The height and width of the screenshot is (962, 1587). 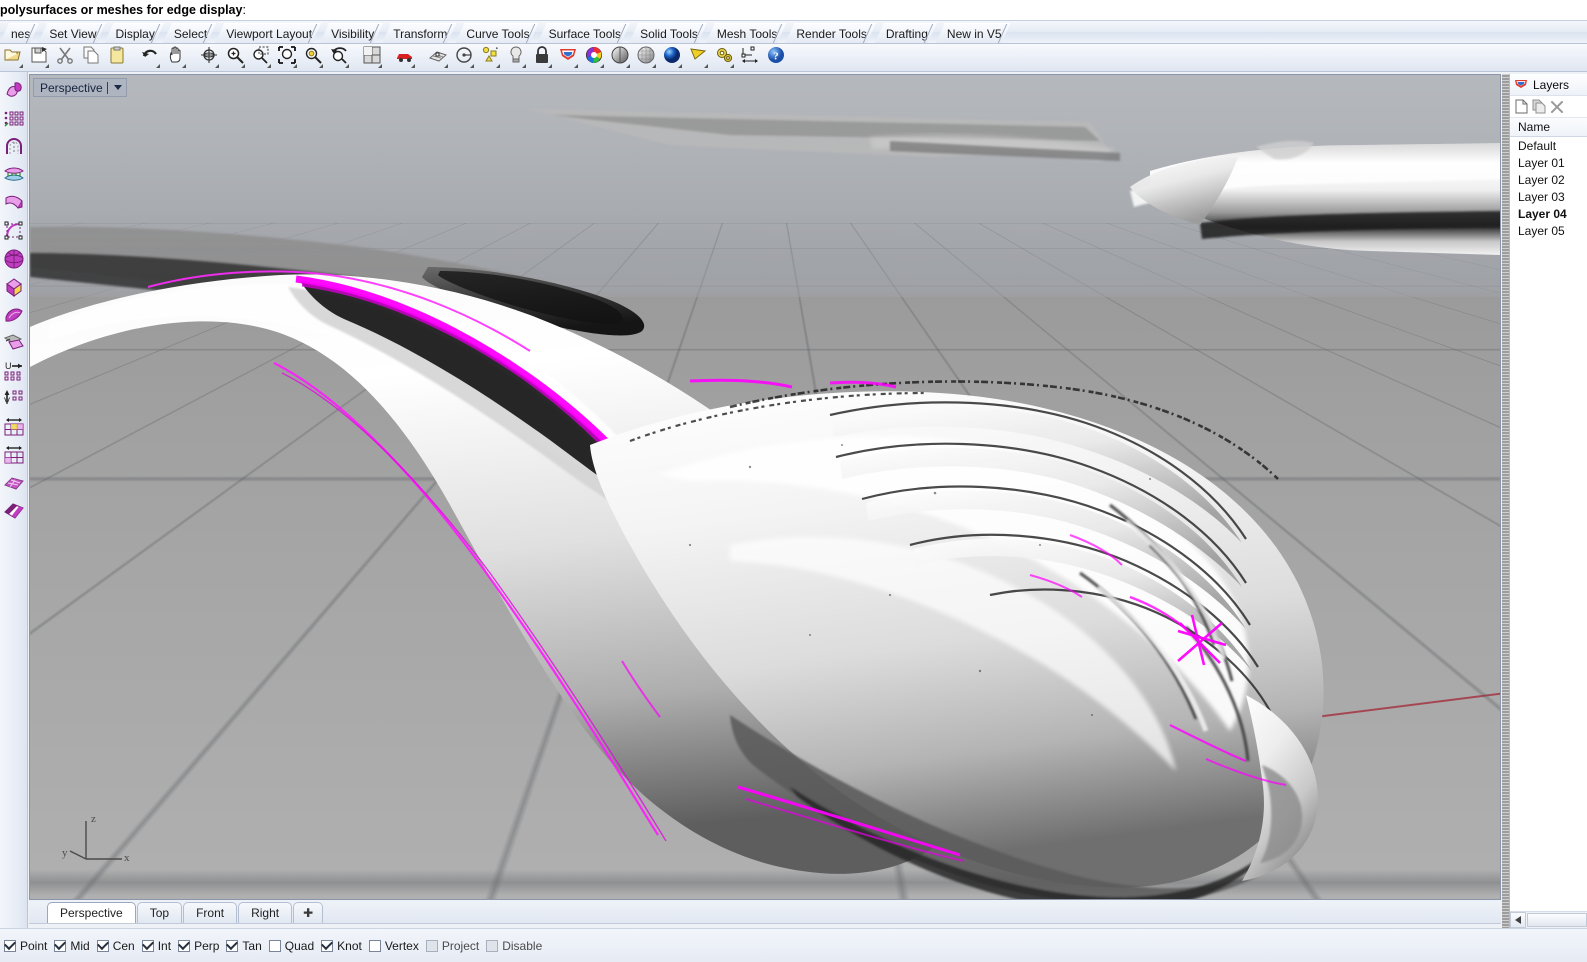 What do you see at coordinates (149, 57) in the screenshot?
I see `undo-arrow-button` at bounding box center [149, 57].